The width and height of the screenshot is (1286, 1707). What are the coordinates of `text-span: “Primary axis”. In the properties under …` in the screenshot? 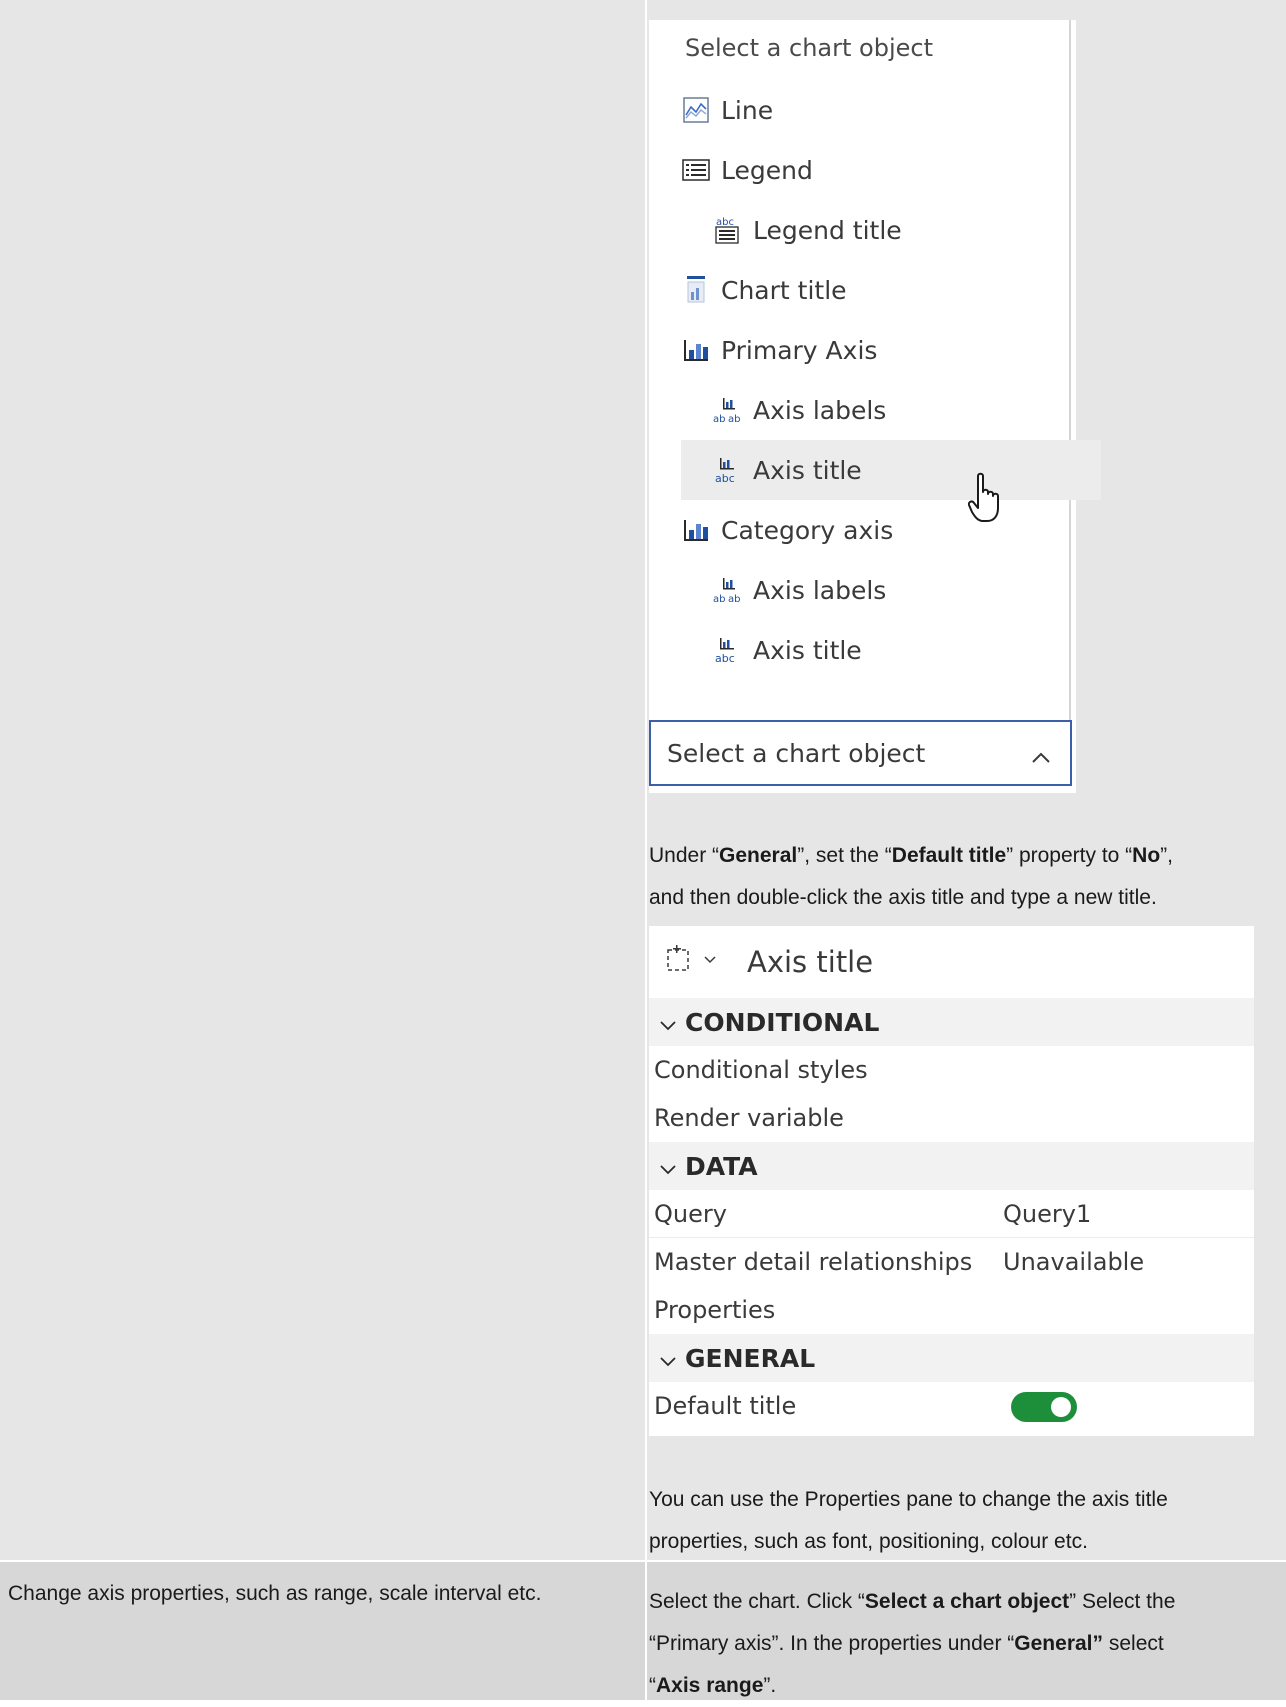 It's located at (832, 1643).